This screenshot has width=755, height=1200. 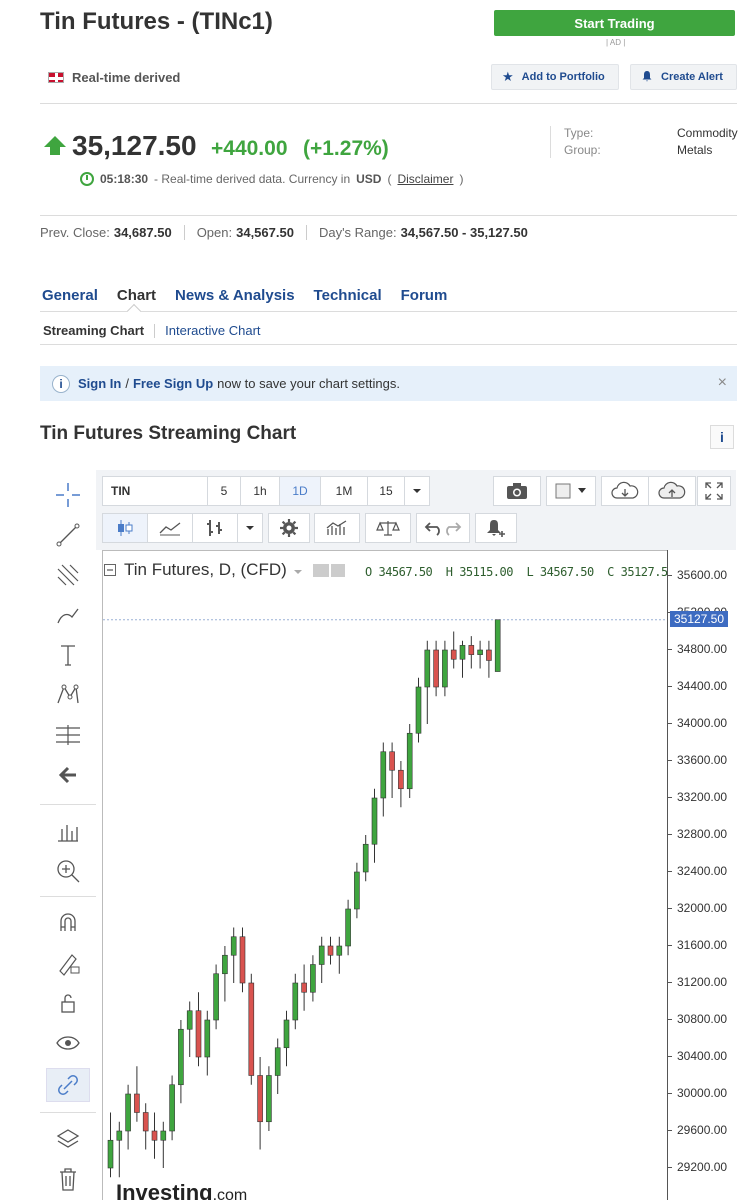 I want to click on interval-15: 15, so click(x=386, y=491).